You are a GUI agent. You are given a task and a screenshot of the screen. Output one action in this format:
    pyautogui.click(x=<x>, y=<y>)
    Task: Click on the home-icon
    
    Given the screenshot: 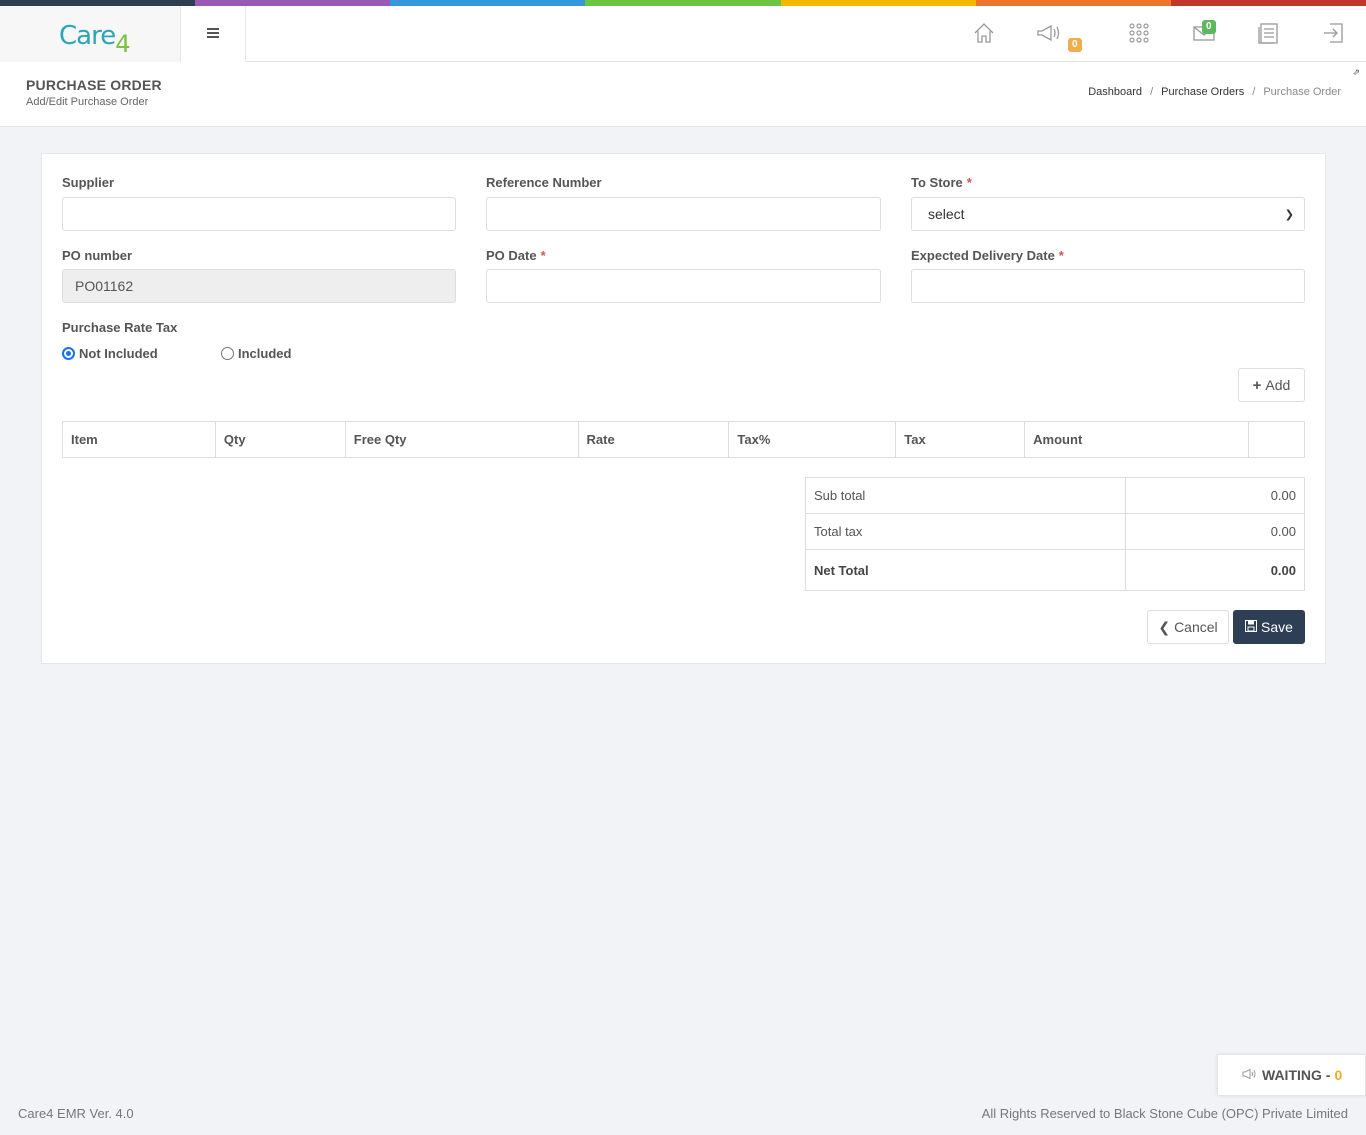 What is the action you would take?
    pyautogui.click(x=984, y=33)
    